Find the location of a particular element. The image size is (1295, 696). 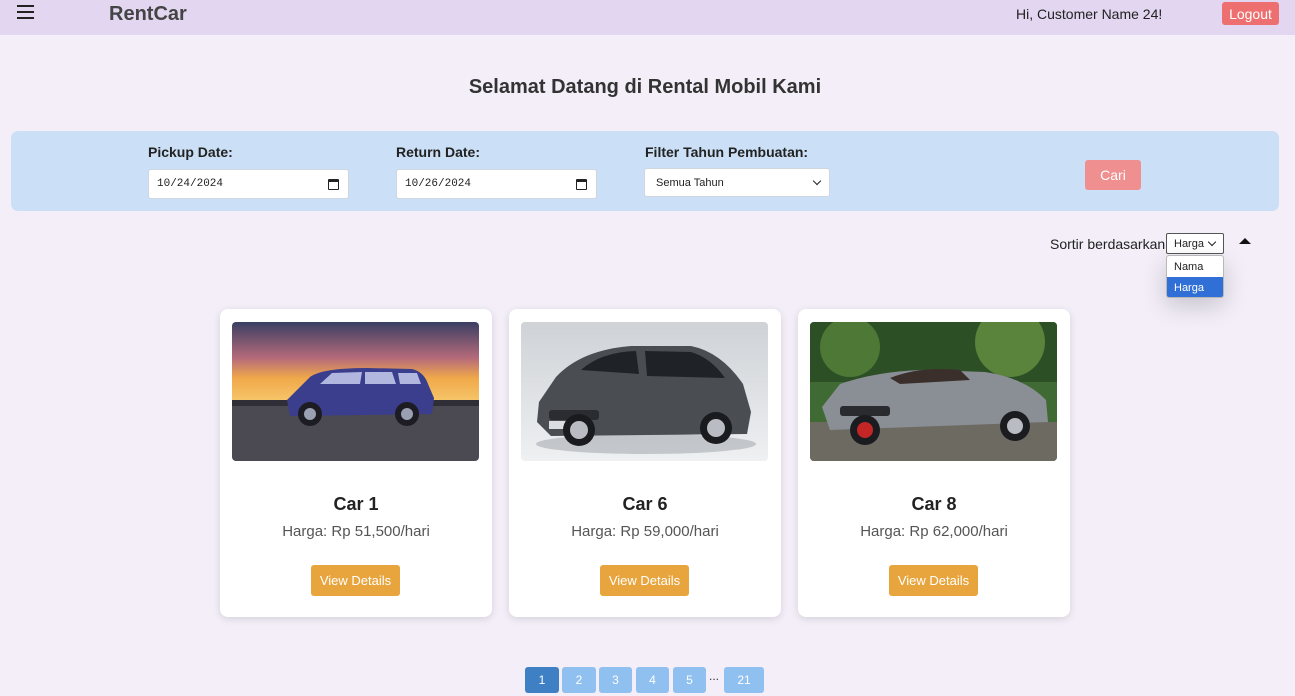

pickup-date-label: Pickup Date: is located at coordinates (190, 152).